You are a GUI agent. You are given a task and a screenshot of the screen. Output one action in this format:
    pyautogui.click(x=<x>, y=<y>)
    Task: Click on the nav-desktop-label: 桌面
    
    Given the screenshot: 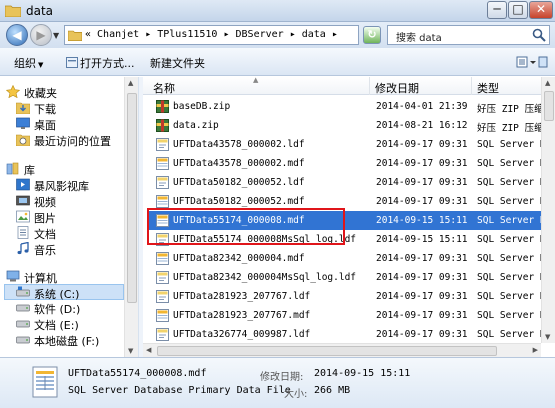 What is the action you would take?
    pyautogui.click(x=45, y=125)
    